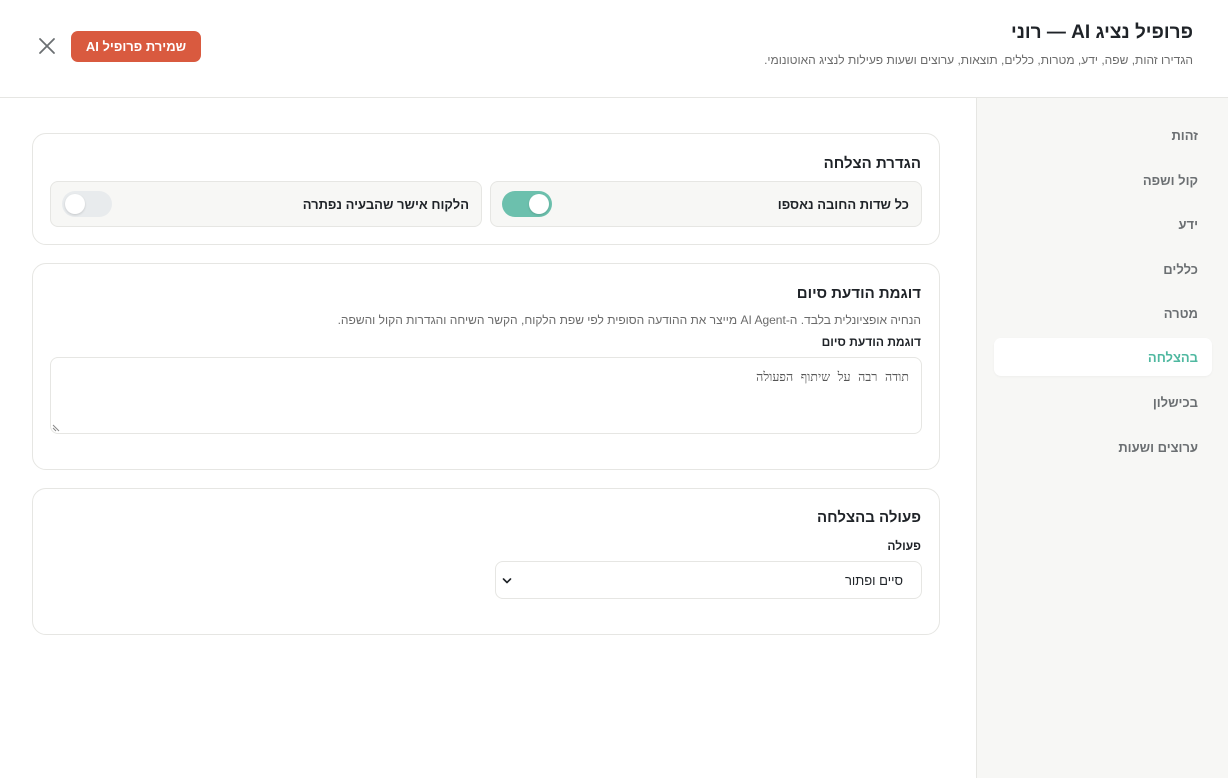 The height and width of the screenshot is (778, 1228). What do you see at coordinates (486, 395) in the screenshot?
I see `closing-message-textarea: תודה רבה על שיתוף הפעולה` at bounding box center [486, 395].